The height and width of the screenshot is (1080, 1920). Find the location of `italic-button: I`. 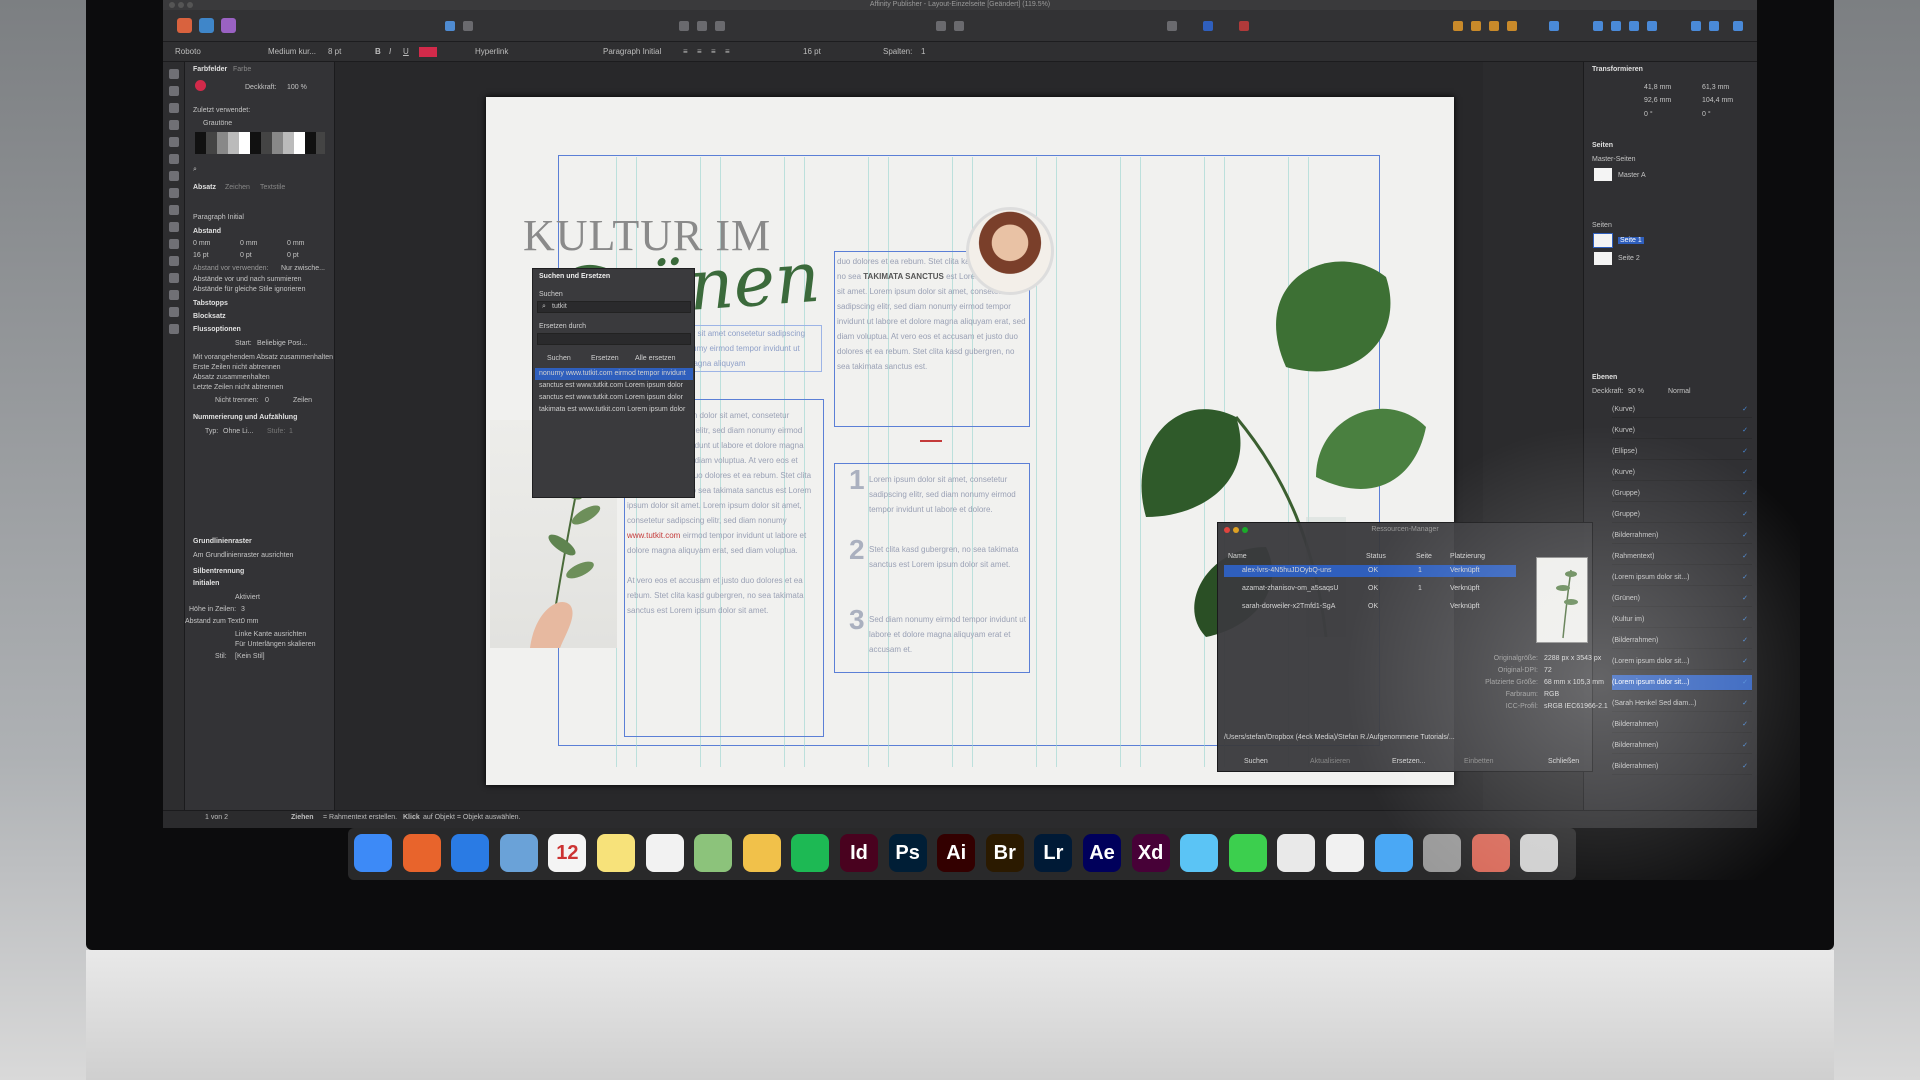

italic-button: I is located at coordinates (390, 51).